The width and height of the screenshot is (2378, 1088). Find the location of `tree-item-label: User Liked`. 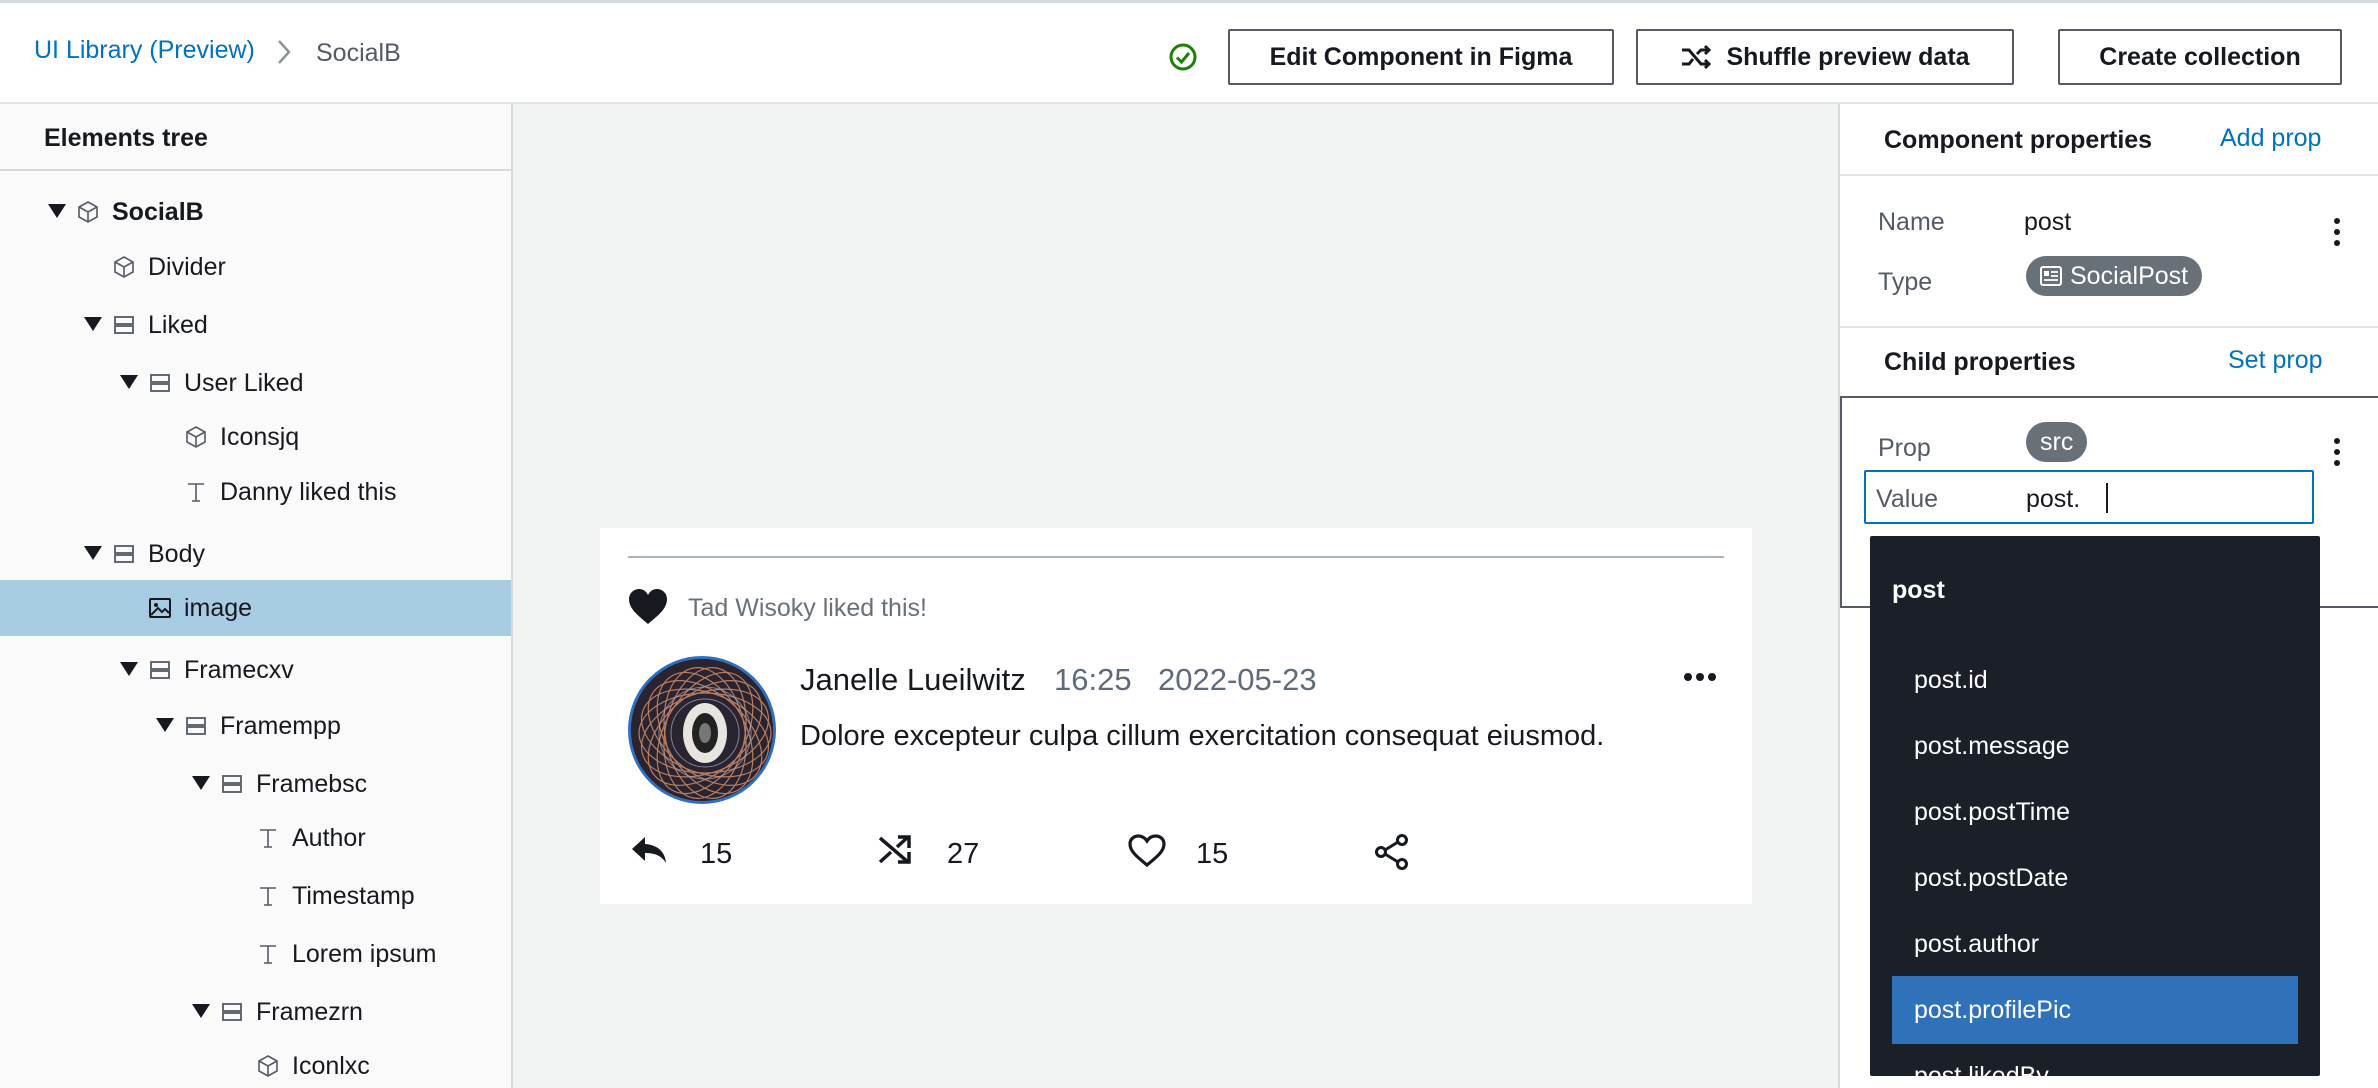

tree-item-label: User Liked is located at coordinates (244, 383).